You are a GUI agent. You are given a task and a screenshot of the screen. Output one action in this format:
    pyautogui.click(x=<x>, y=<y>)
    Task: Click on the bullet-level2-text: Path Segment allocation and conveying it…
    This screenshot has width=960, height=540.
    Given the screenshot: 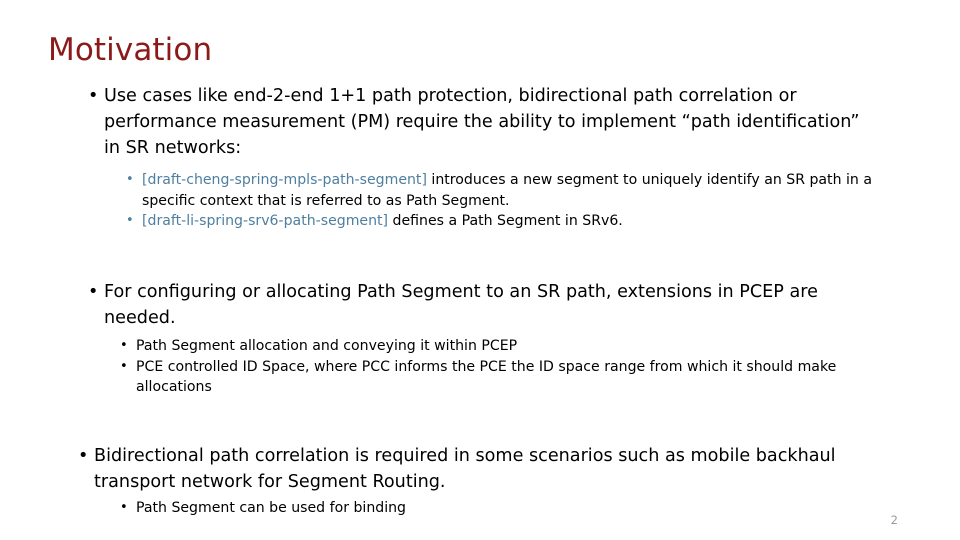 What is the action you would take?
    pyautogui.click(x=327, y=346)
    